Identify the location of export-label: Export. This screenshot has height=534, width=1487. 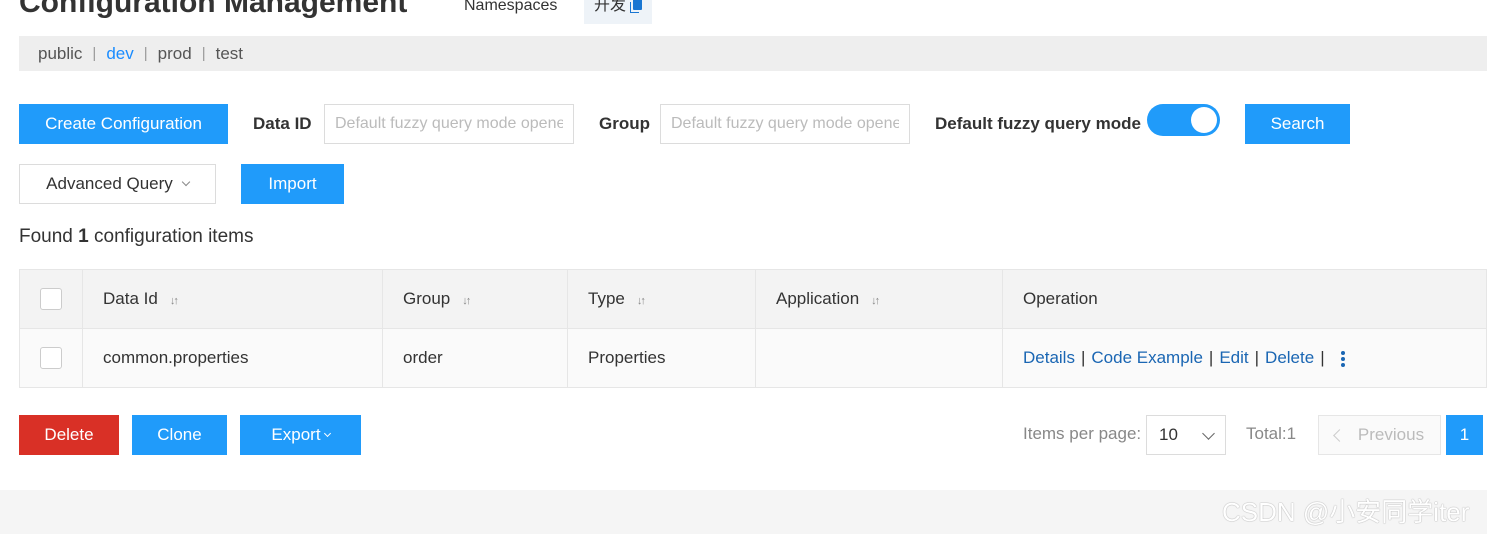
(296, 434).